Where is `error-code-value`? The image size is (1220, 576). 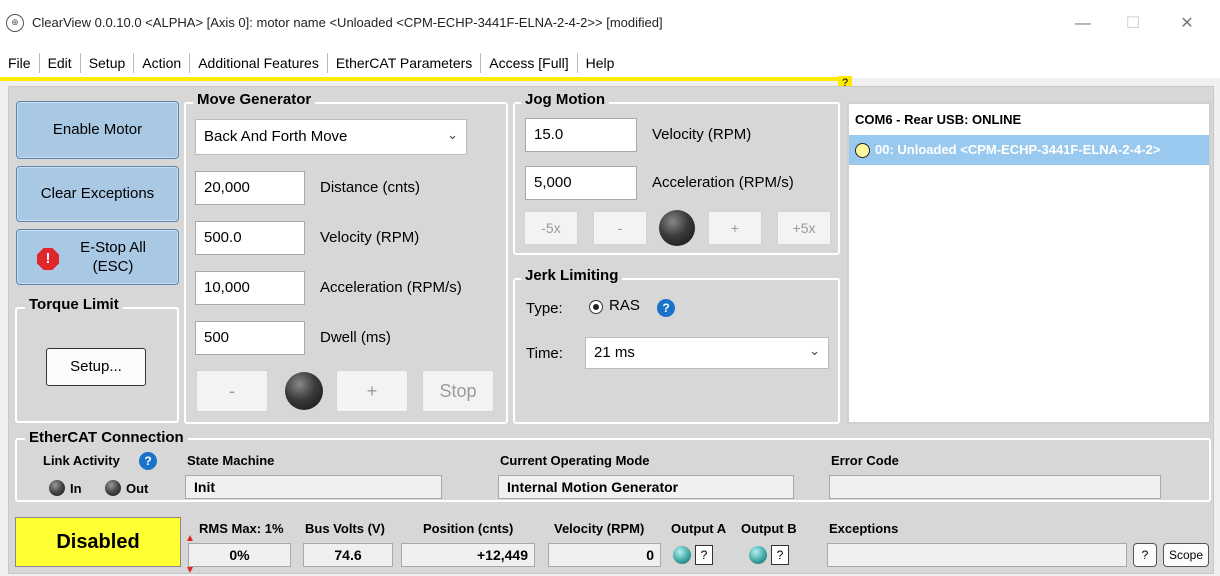 error-code-value is located at coordinates (995, 487).